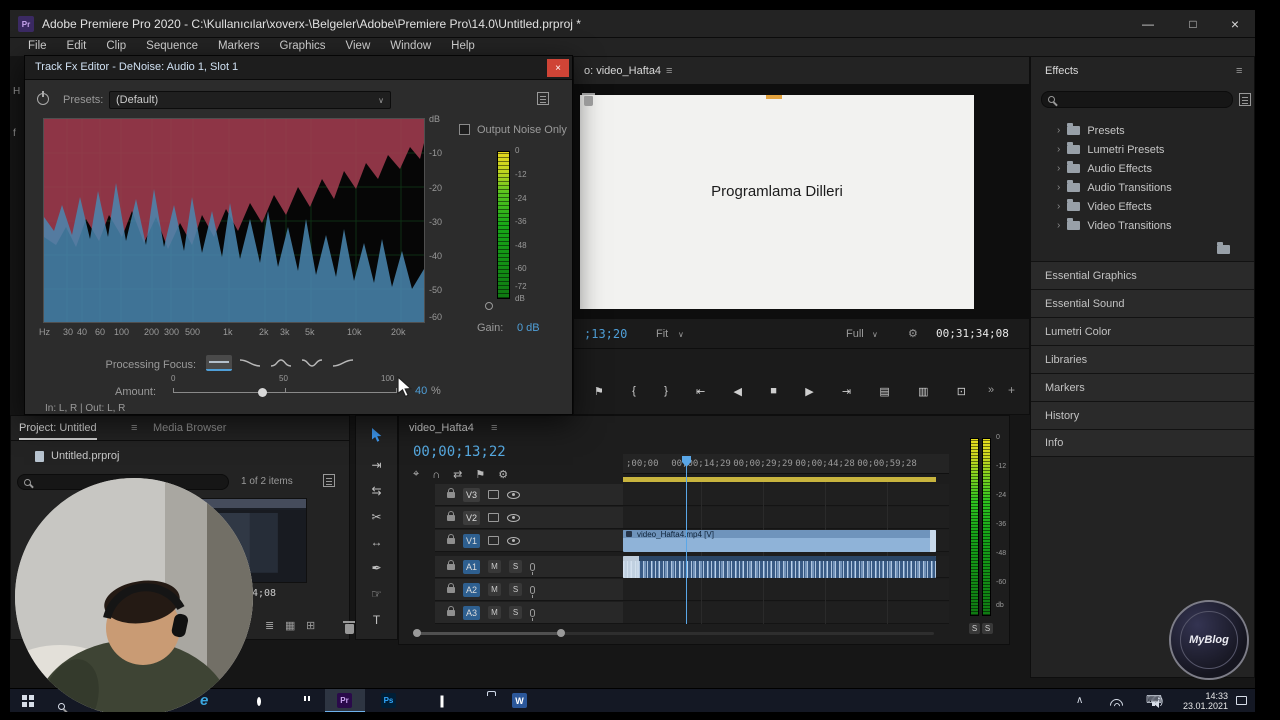 The height and width of the screenshot is (720, 1280). I want to click on minimize-button: —, so click(1148, 23).